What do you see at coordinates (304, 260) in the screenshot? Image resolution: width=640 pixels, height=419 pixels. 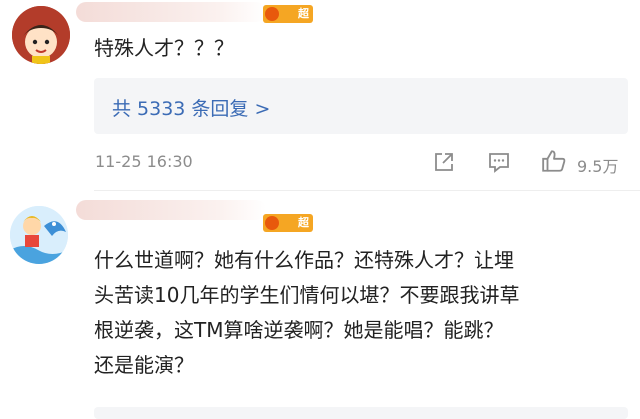 I see `comment-text-line: 什么世道啊？她有什么作品？还特殊人才？让埋` at bounding box center [304, 260].